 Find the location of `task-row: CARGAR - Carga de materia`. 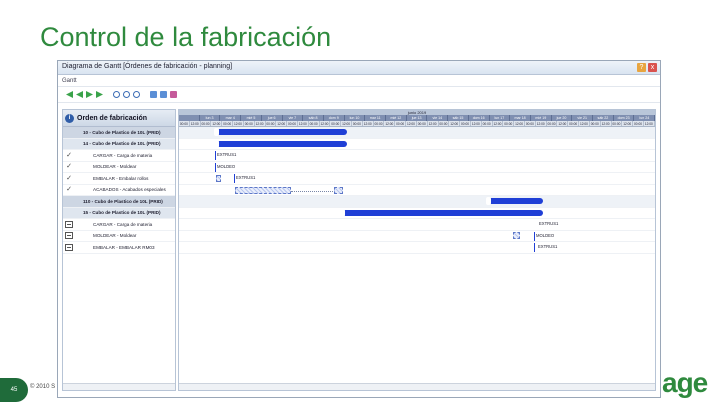

task-row: CARGAR - Carga de materia is located at coordinates (119, 225).